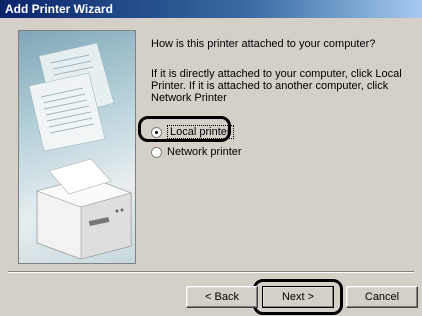  Describe the element at coordinates (156, 132) in the screenshot. I see `local-printer-radio` at that location.